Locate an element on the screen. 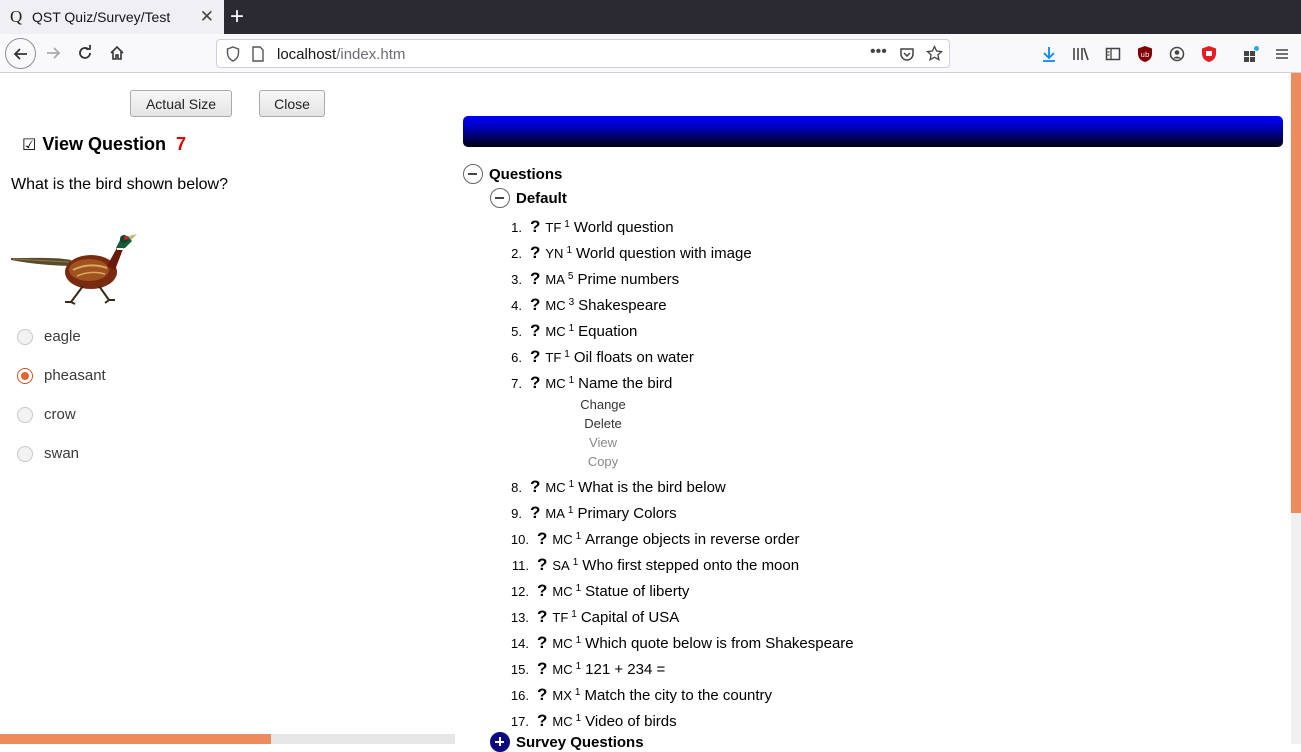 The height and width of the screenshot is (752, 1301). question-title: World question with image is located at coordinates (664, 253).